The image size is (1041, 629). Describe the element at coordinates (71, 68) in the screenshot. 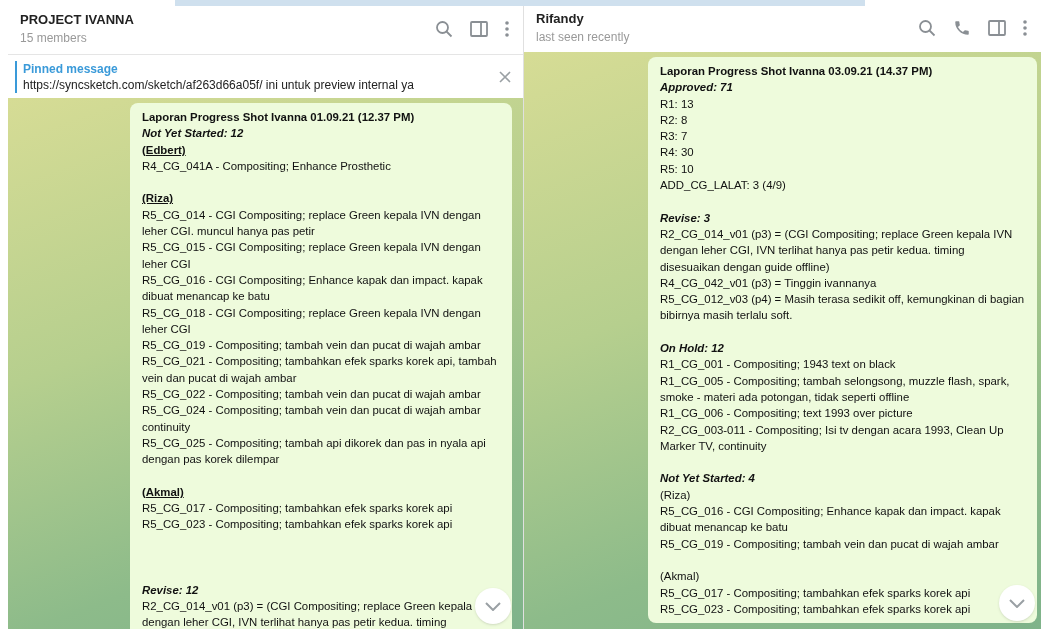

I see `pinned-label: Pinned message` at that location.